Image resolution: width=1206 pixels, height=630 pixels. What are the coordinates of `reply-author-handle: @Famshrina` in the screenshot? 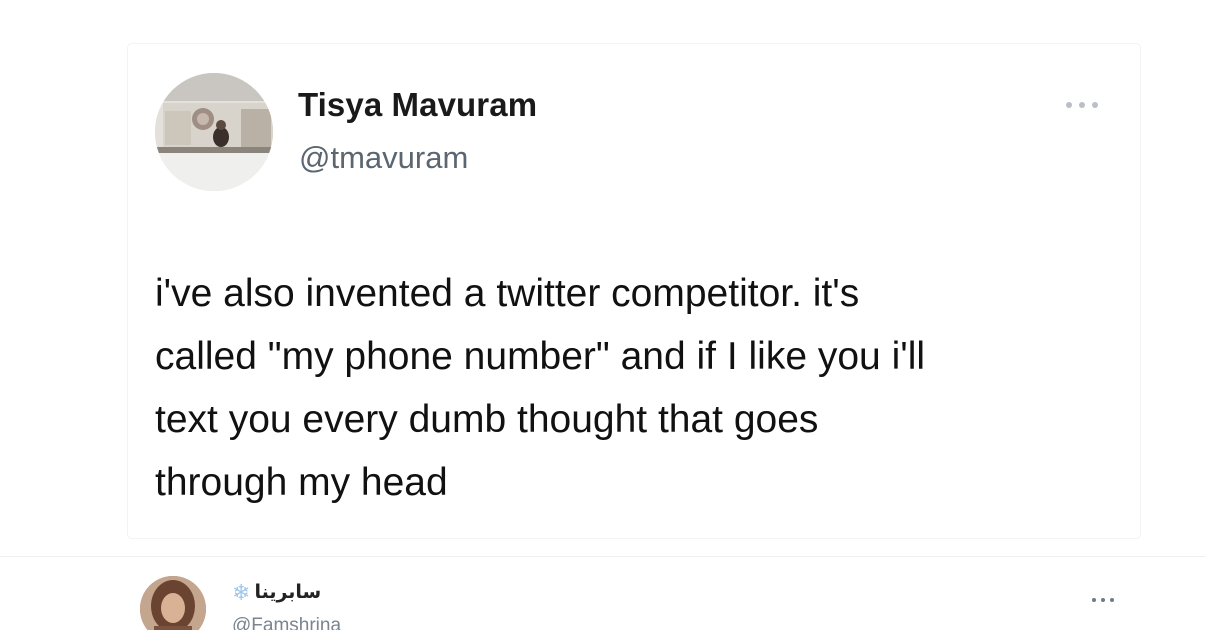 It's located at (286, 622).